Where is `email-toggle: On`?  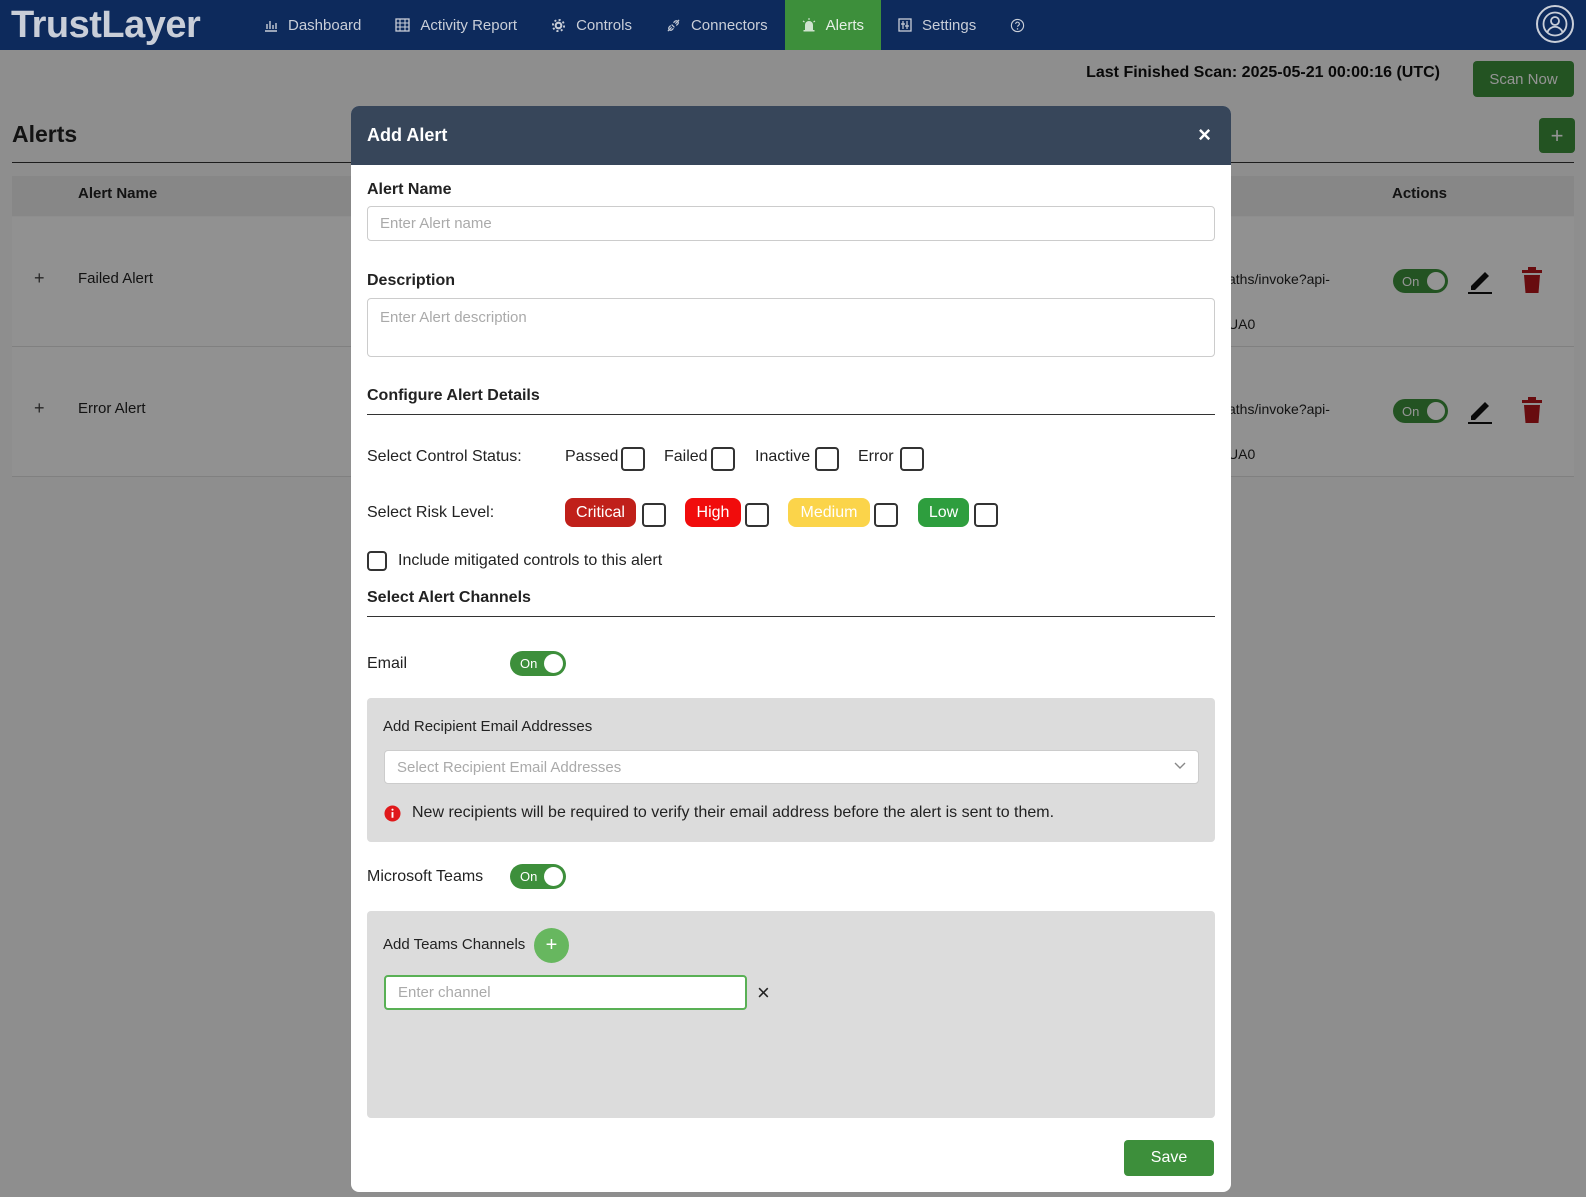
email-toggle: On is located at coordinates (538, 663).